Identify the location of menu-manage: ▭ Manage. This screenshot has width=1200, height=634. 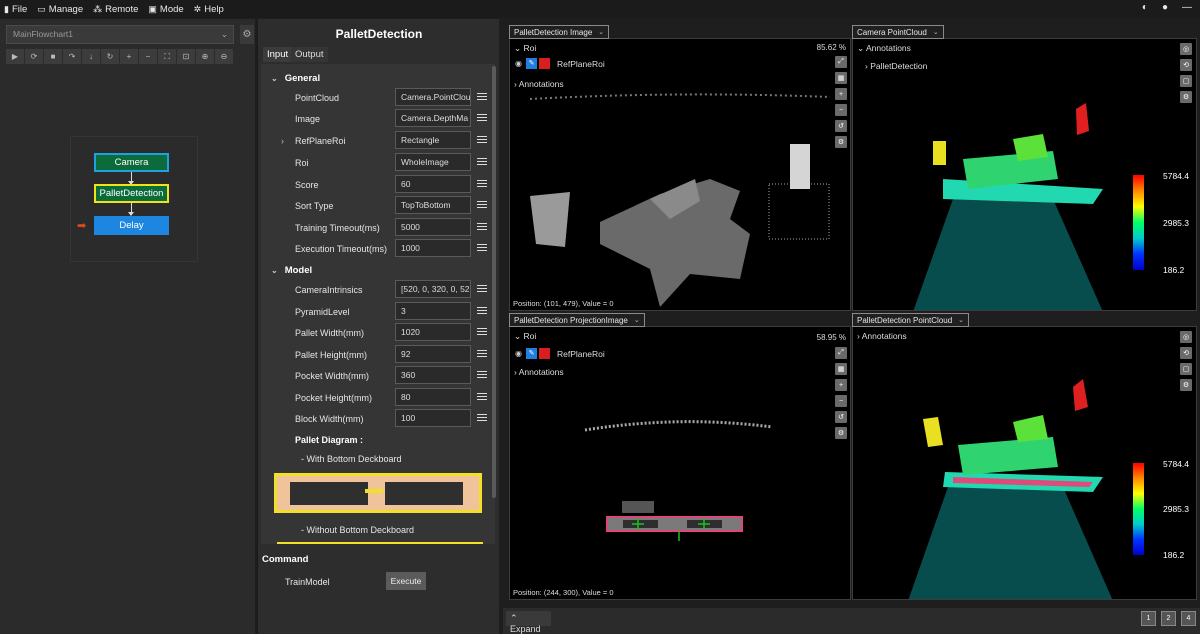
(60, 9).